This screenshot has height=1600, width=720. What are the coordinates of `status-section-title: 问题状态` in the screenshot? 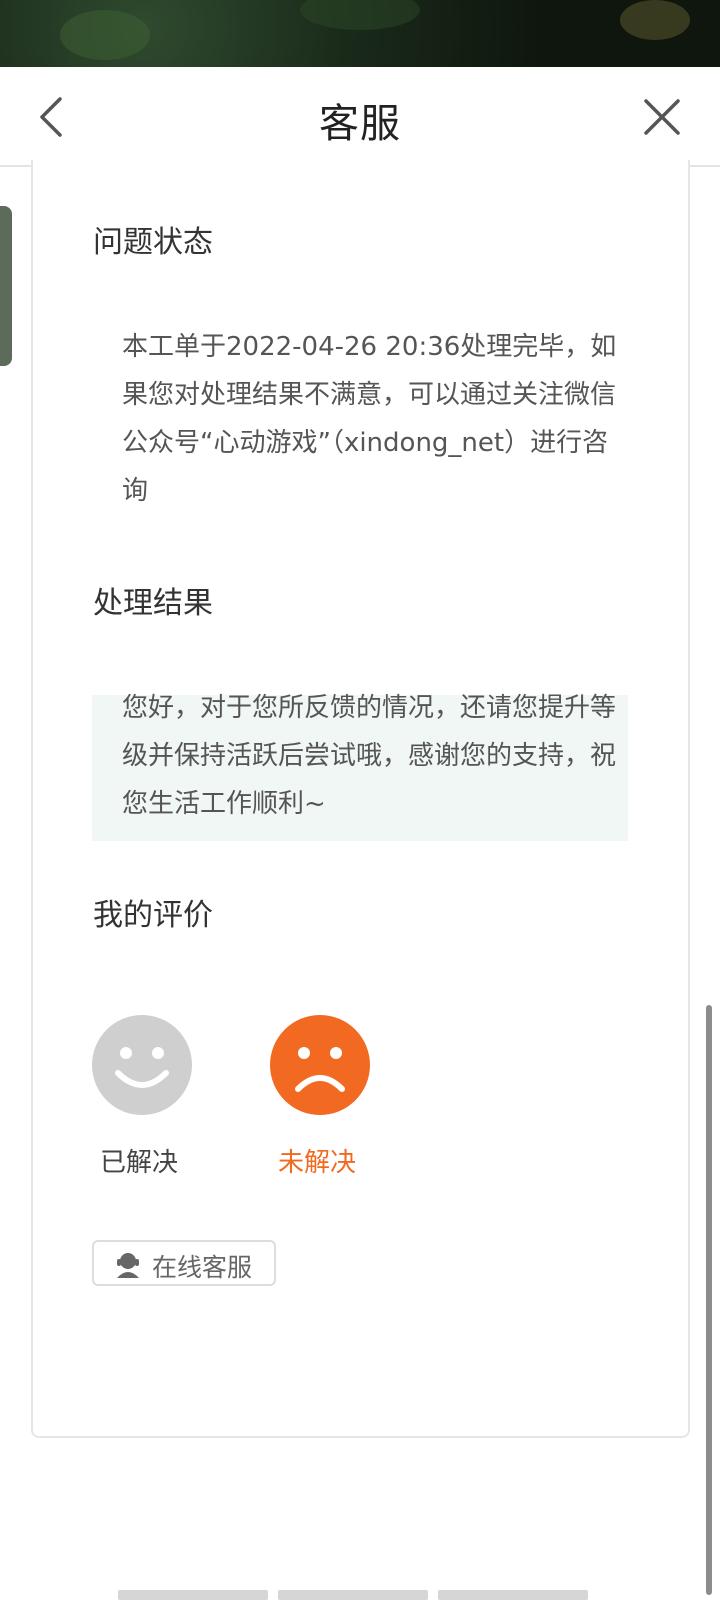 It's located at (153, 242).